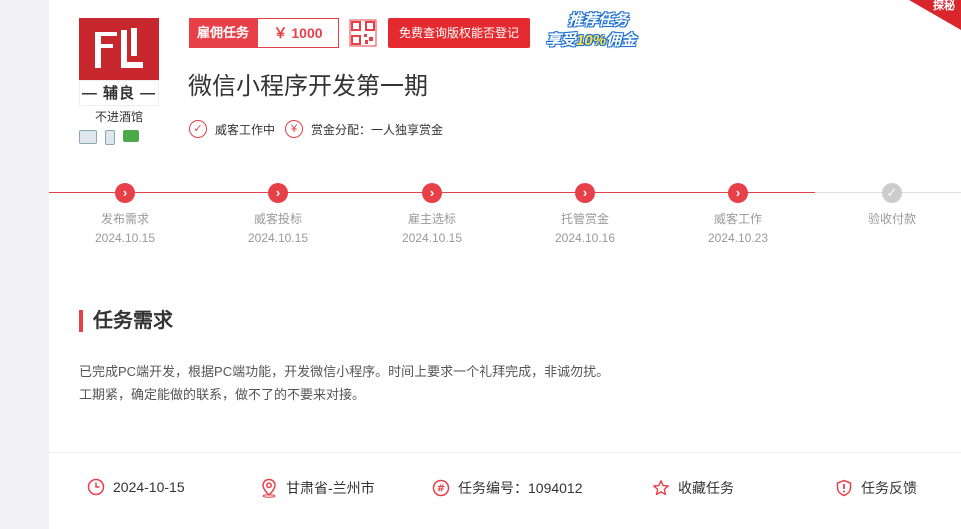 The height and width of the screenshot is (529, 961). I want to click on phone-icon, so click(110, 137).